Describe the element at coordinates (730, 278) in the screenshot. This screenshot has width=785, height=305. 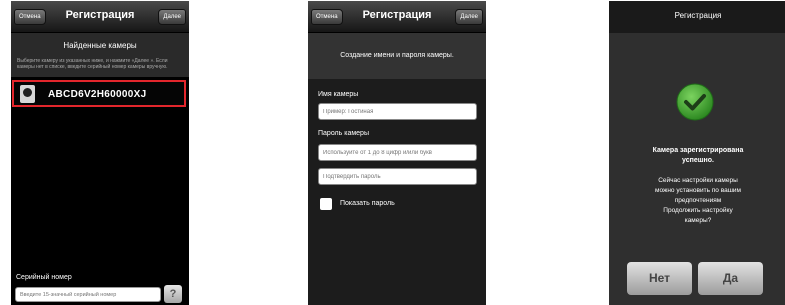
I see `yes-button: Да` at that location.